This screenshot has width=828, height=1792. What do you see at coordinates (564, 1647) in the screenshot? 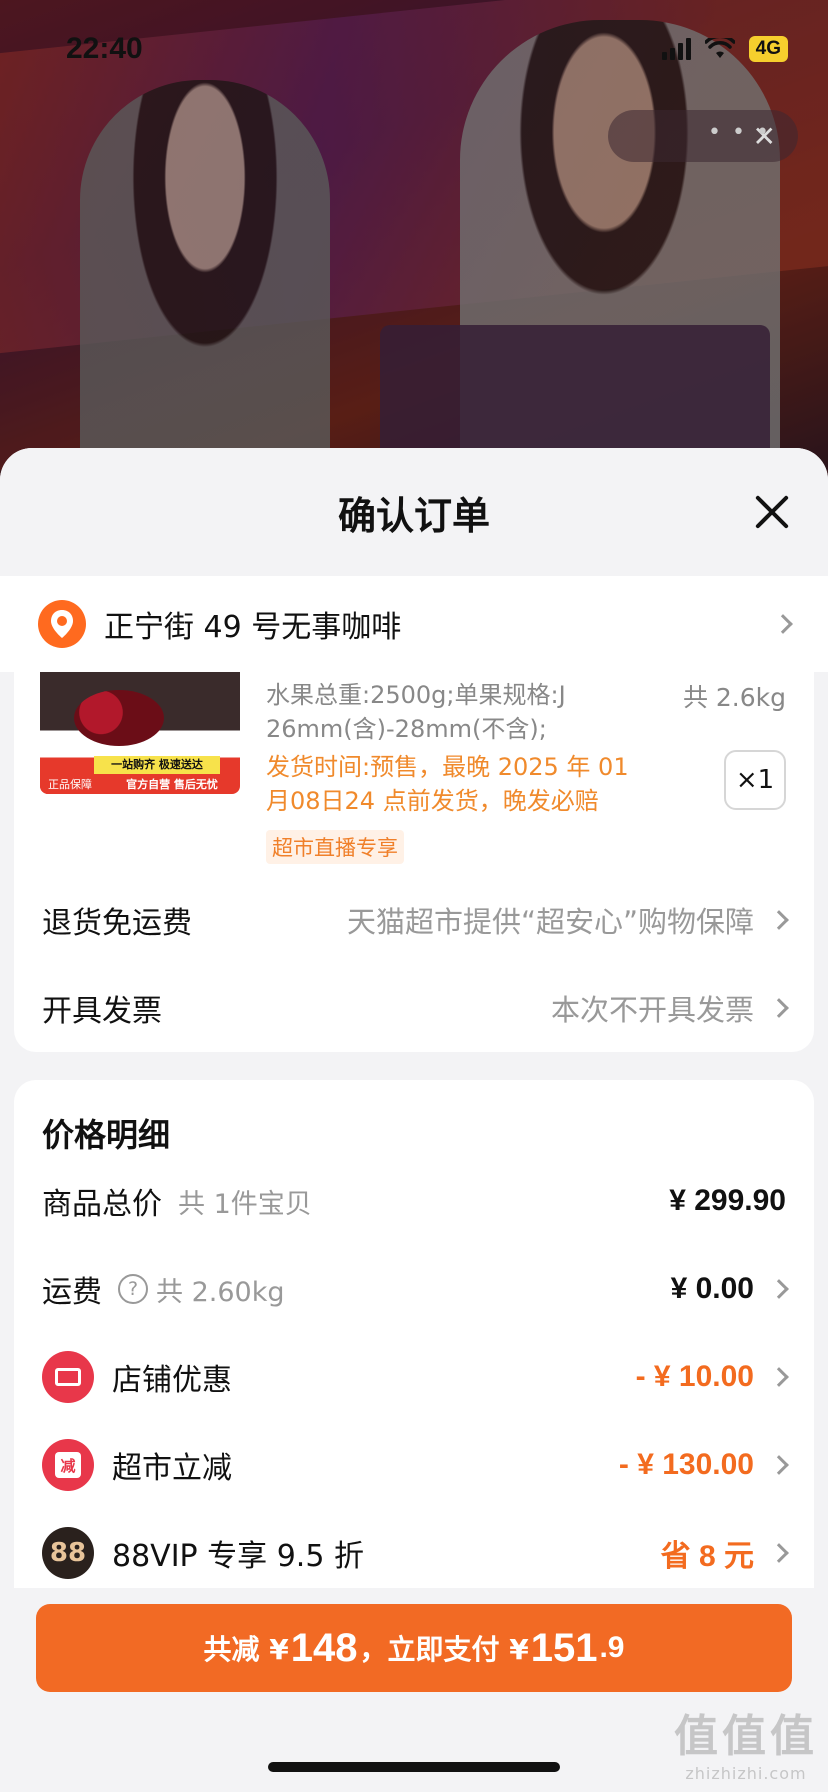
I see `pay-amount-int: 151` at bounding box center [564, 1647].